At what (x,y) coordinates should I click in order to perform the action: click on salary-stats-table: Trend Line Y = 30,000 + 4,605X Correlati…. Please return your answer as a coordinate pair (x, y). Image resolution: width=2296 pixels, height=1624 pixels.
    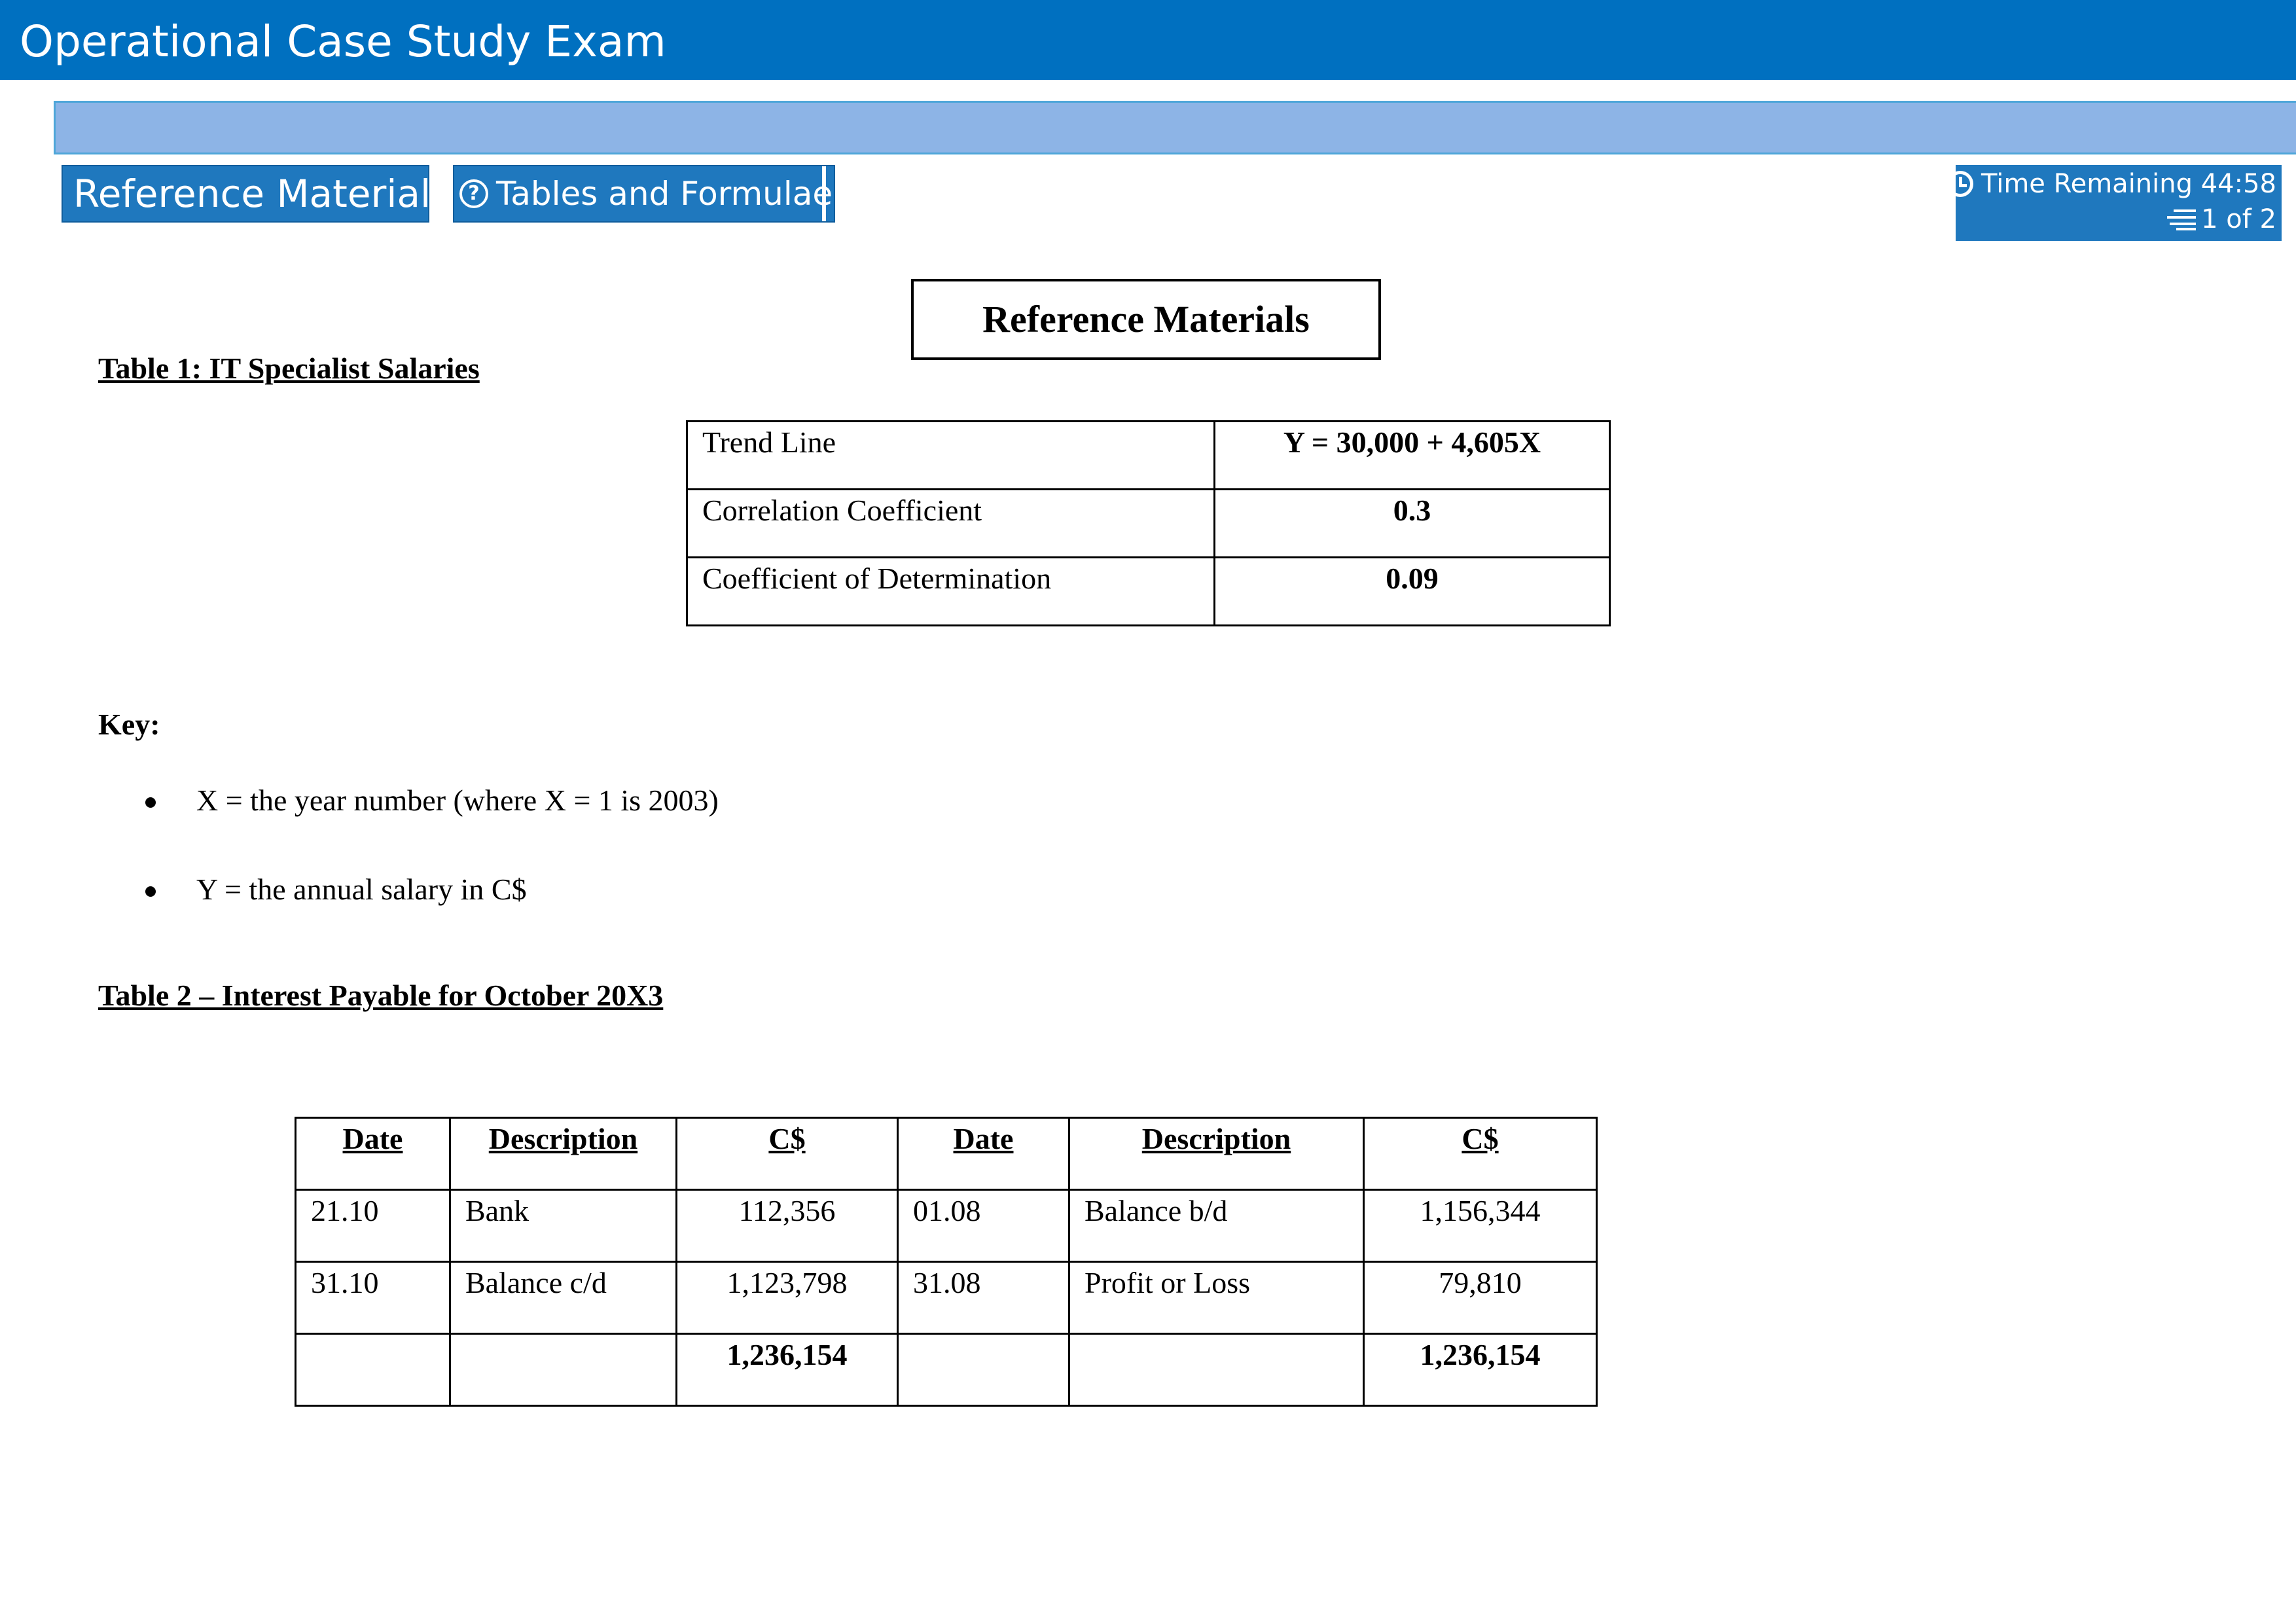
    Looking at the image, I should click on (1148, 523).